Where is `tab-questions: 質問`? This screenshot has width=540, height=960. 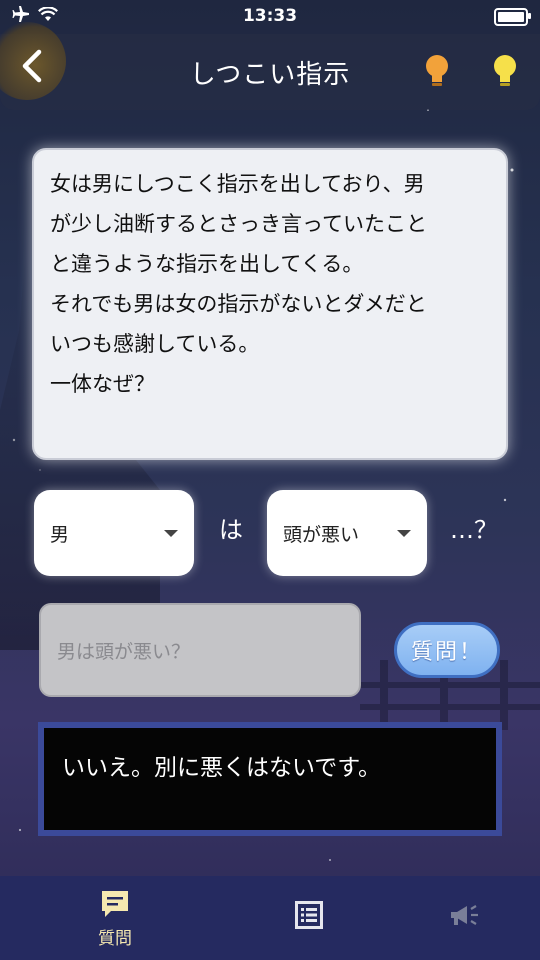
tab-questions: 質問 is located at coordinates (115, 918).